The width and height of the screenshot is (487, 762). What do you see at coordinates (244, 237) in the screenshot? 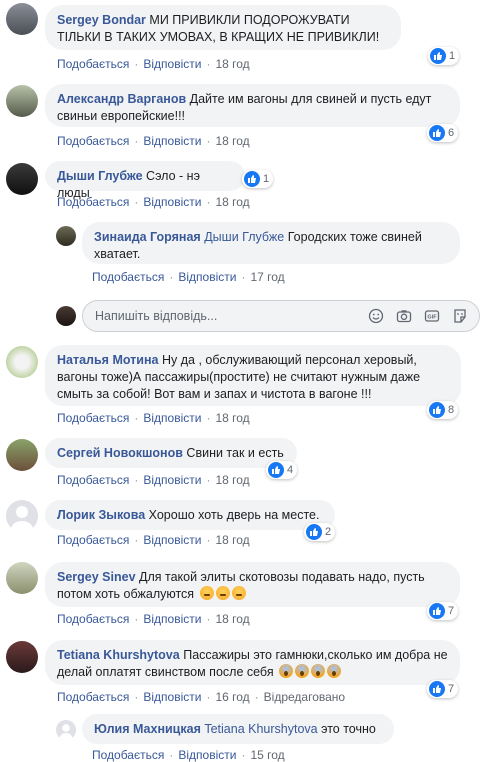
I see `comment-mention: Дыши Глубже` at bounding box center [244, 237].